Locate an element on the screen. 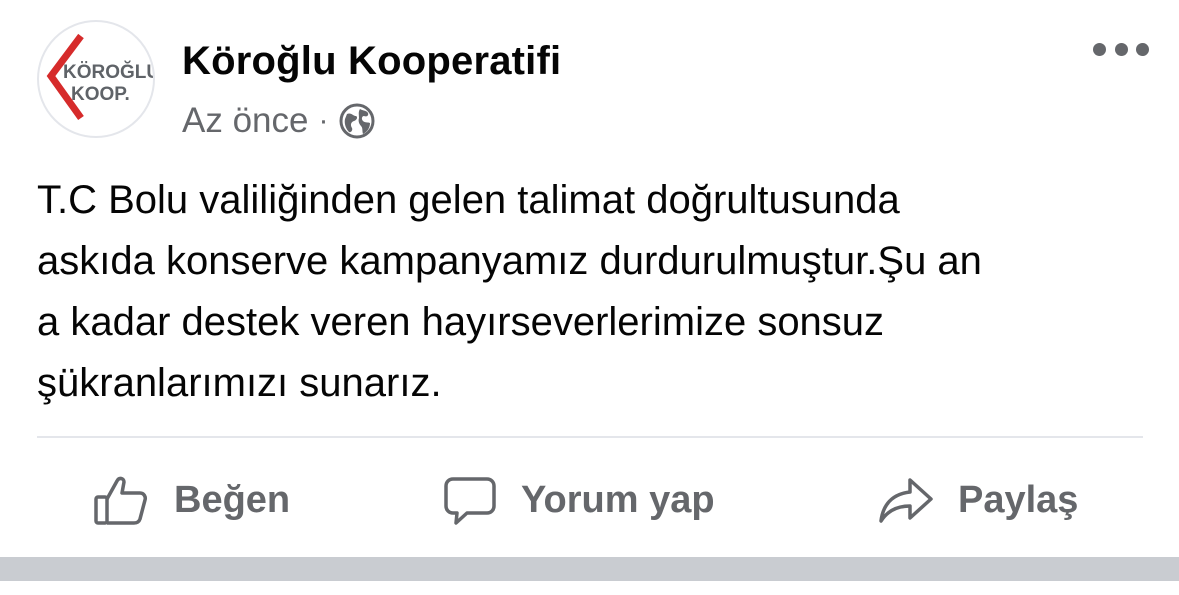  share-label: Paylaş is located at coordinates (1018, 499).